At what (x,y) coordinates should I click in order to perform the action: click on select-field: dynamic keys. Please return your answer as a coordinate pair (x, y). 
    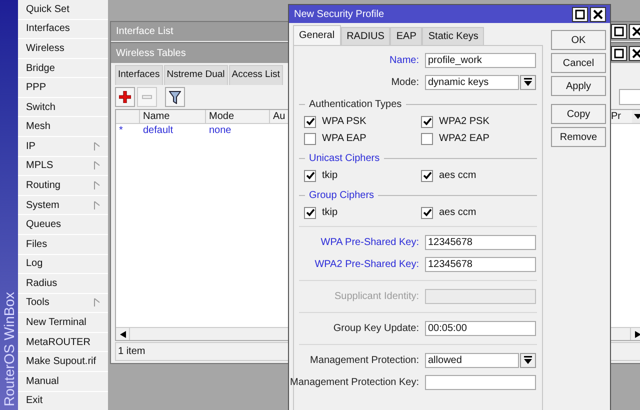
    Looking at the image, I should click on (472, 82).